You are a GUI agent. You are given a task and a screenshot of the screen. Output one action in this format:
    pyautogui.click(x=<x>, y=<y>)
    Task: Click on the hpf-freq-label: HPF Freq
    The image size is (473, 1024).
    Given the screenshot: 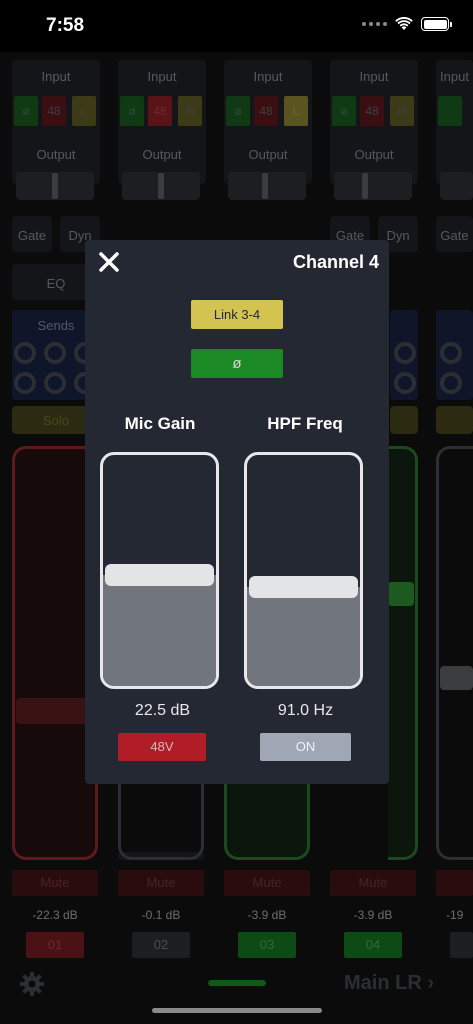 What is the action you would take?
    pyautogui.click(x=305, y=423)
    